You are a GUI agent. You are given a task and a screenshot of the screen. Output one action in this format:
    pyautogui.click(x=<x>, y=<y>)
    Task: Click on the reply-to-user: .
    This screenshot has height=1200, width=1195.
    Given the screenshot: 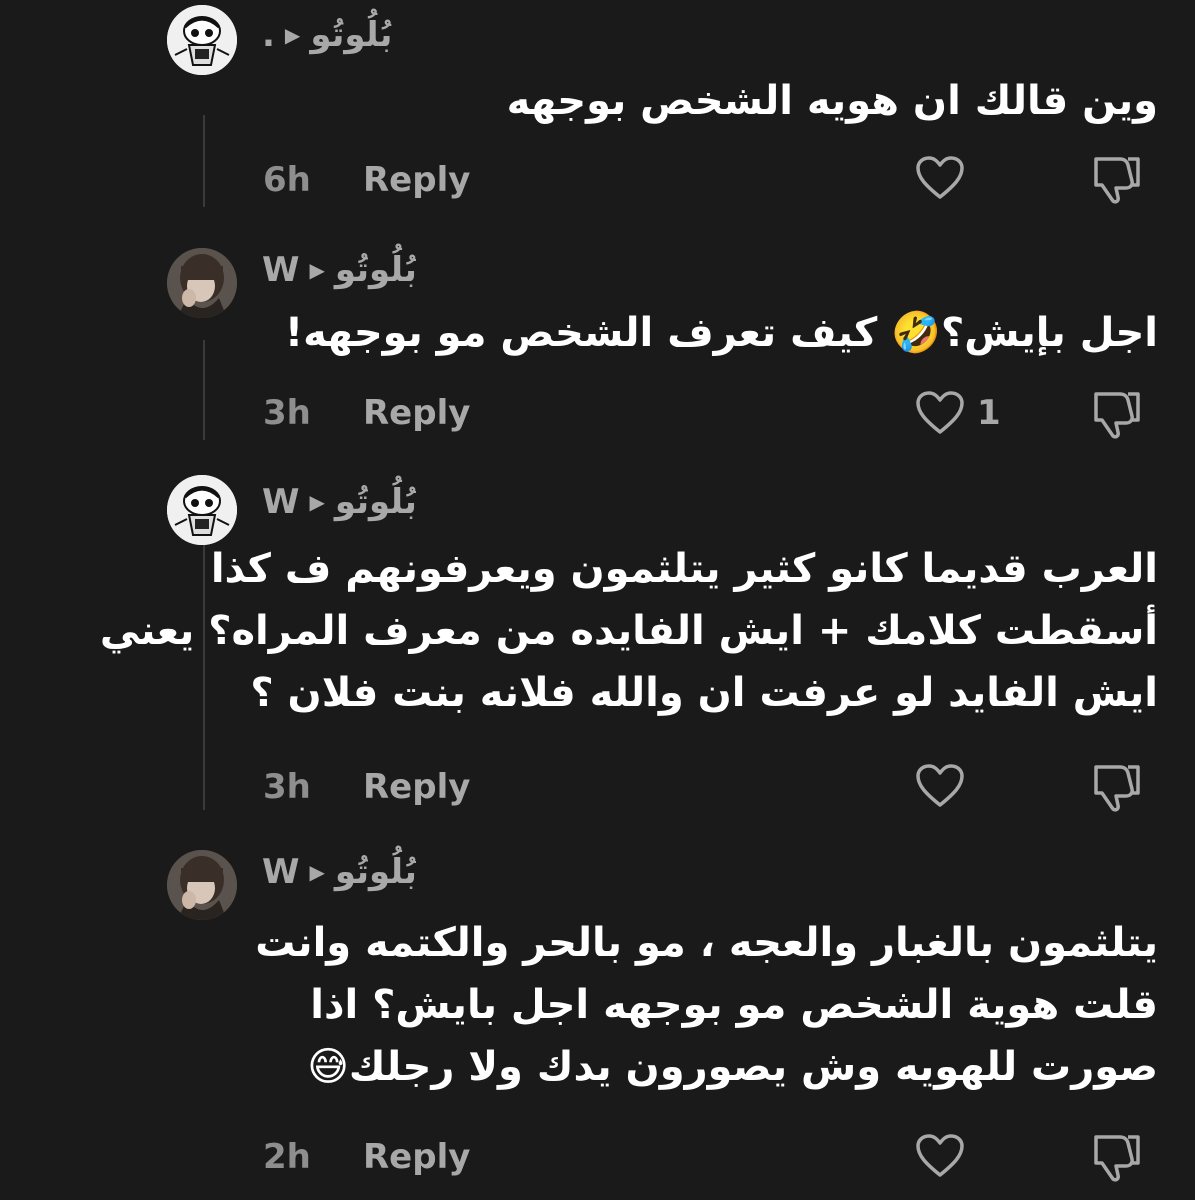 What is the action you would take?
    pyautogui.click(x=268, y=35)
    